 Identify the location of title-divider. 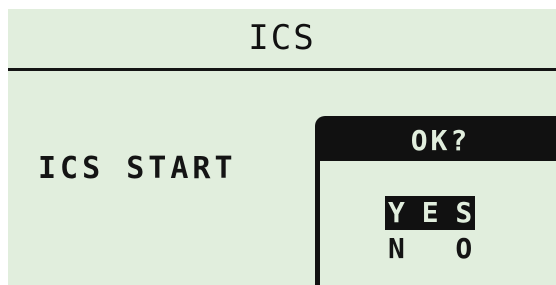
(282, 69).